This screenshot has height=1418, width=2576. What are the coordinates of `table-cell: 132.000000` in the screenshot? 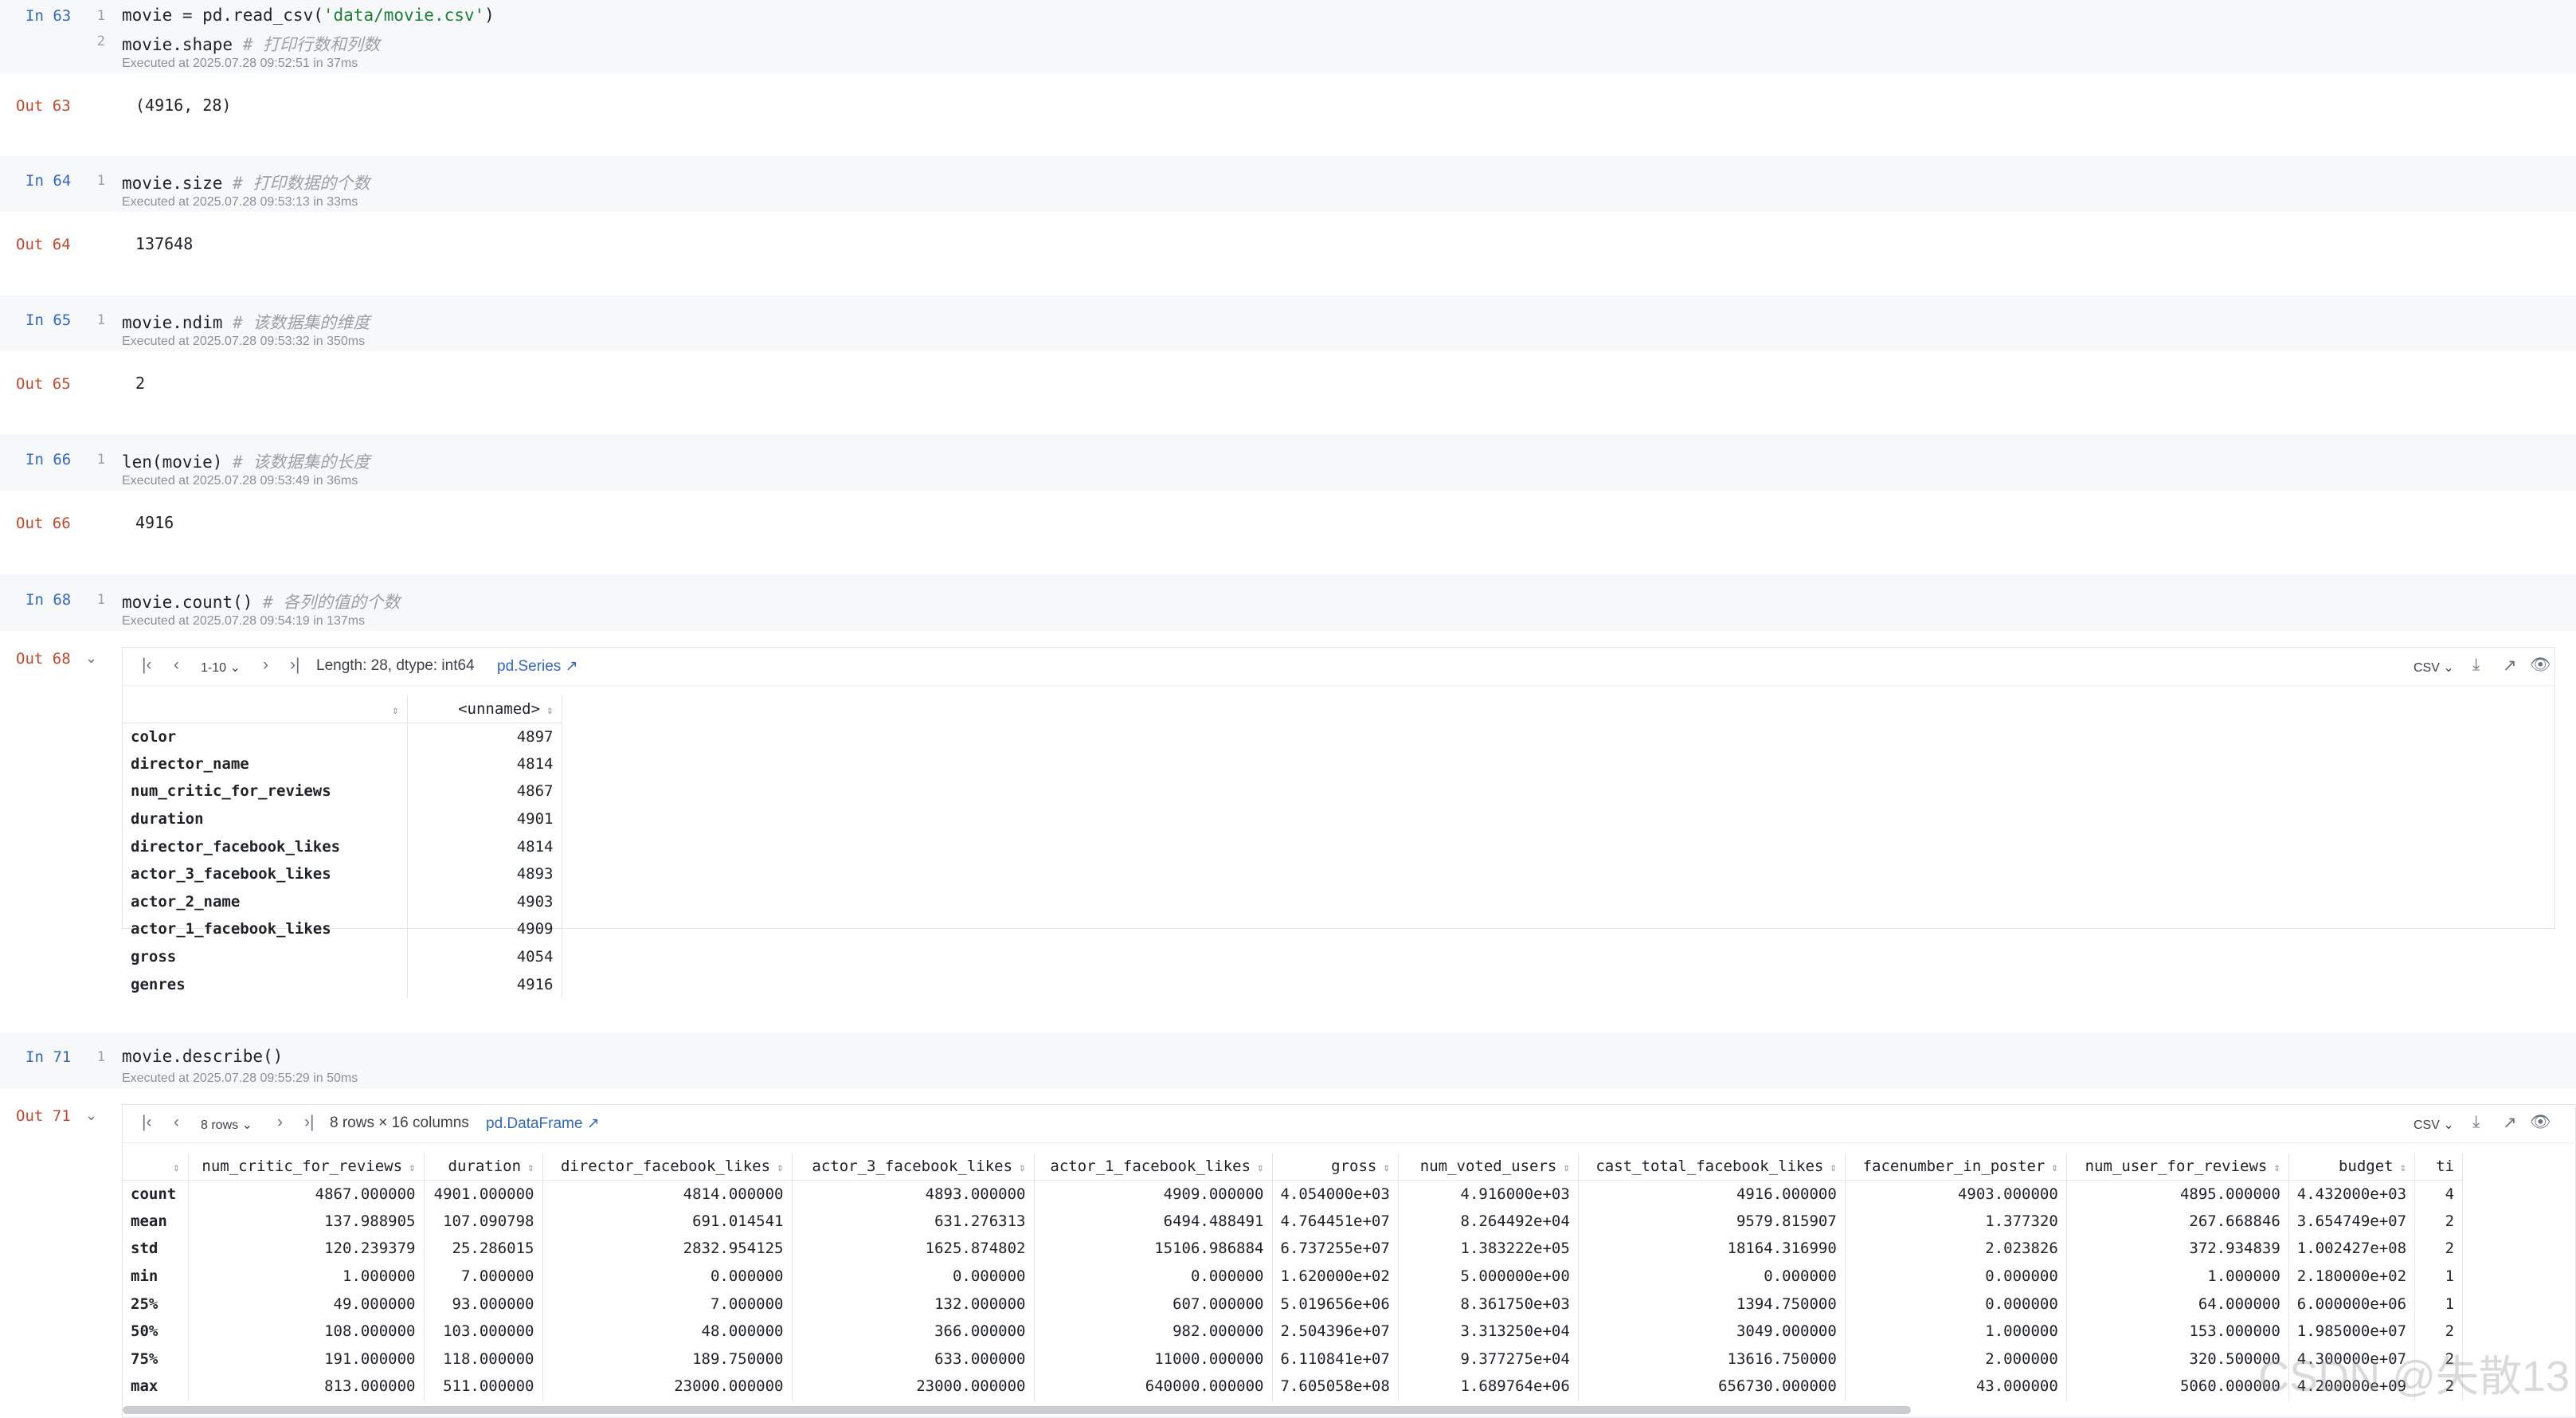 It's located at (913, 1304).